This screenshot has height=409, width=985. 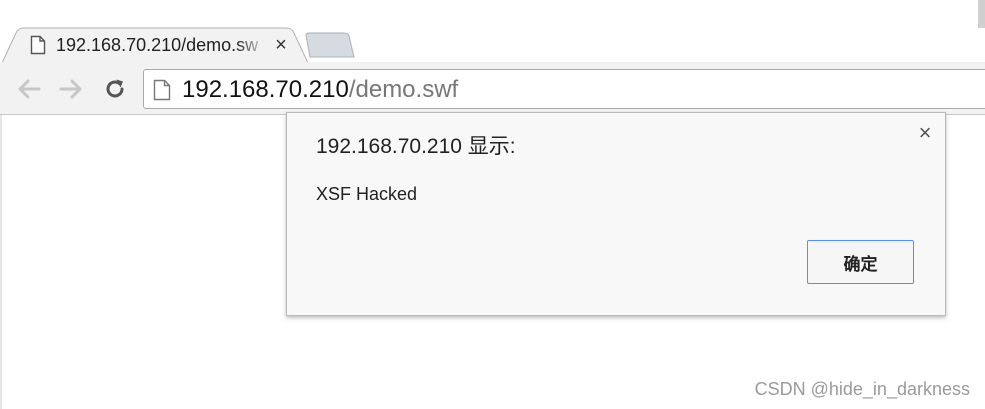 I want to click on tab-close-icon: ×, so click(x=281, y=45).